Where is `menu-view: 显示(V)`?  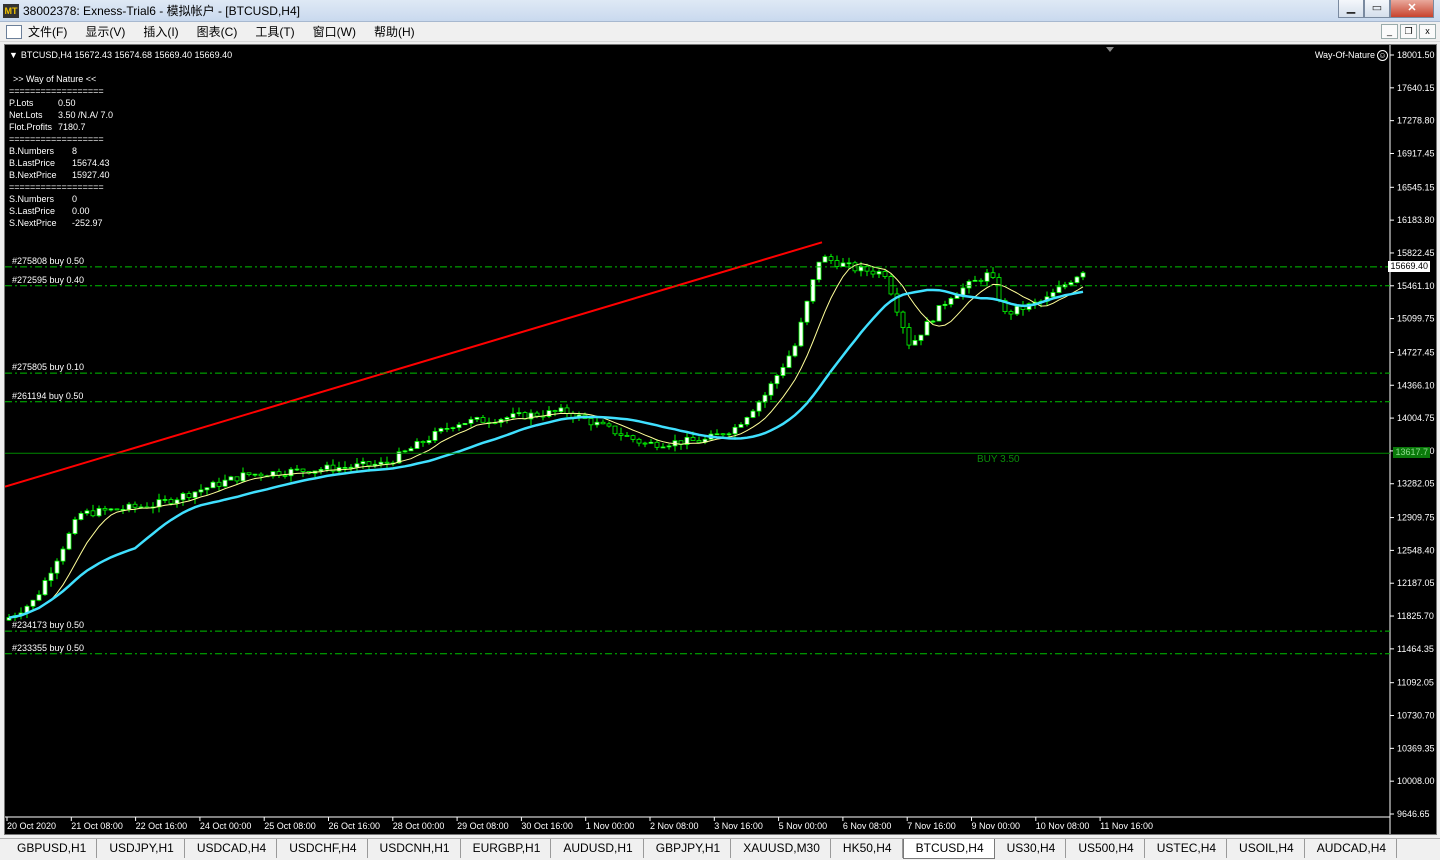
menu-view: 显示(V) is located at coordinates (105, 31).